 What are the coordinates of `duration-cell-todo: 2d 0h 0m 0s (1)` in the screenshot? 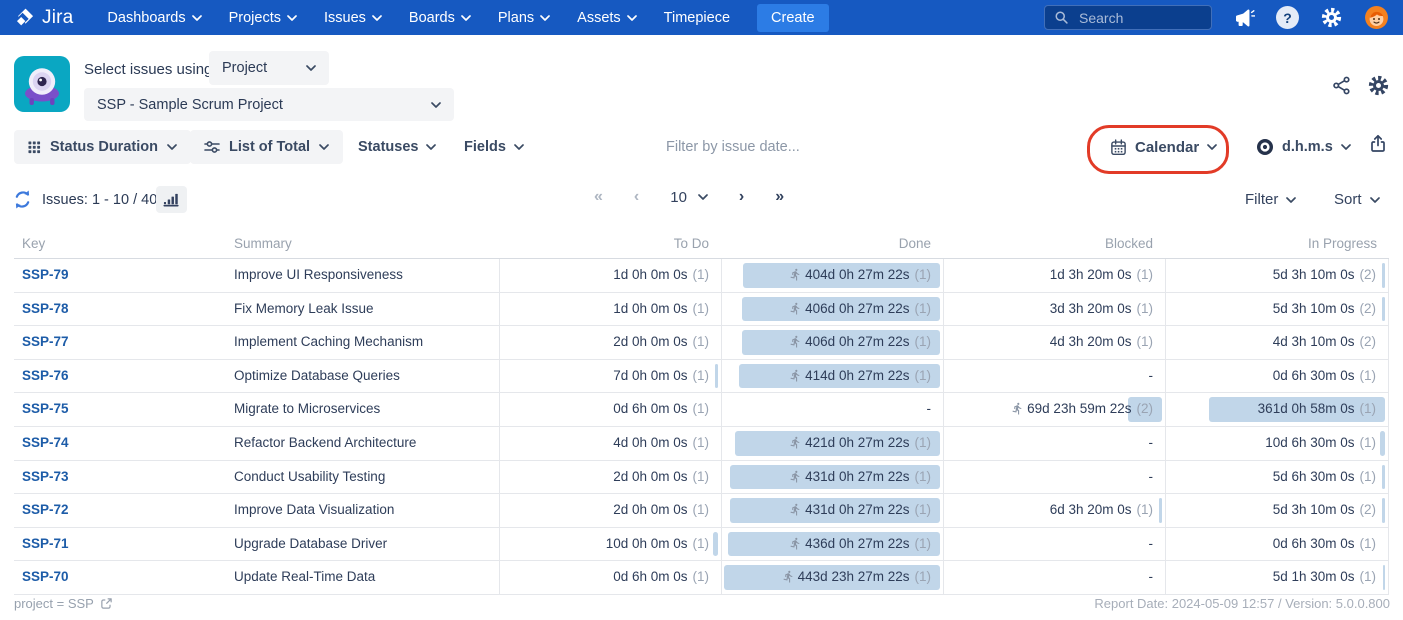 It's located at (610, 342).